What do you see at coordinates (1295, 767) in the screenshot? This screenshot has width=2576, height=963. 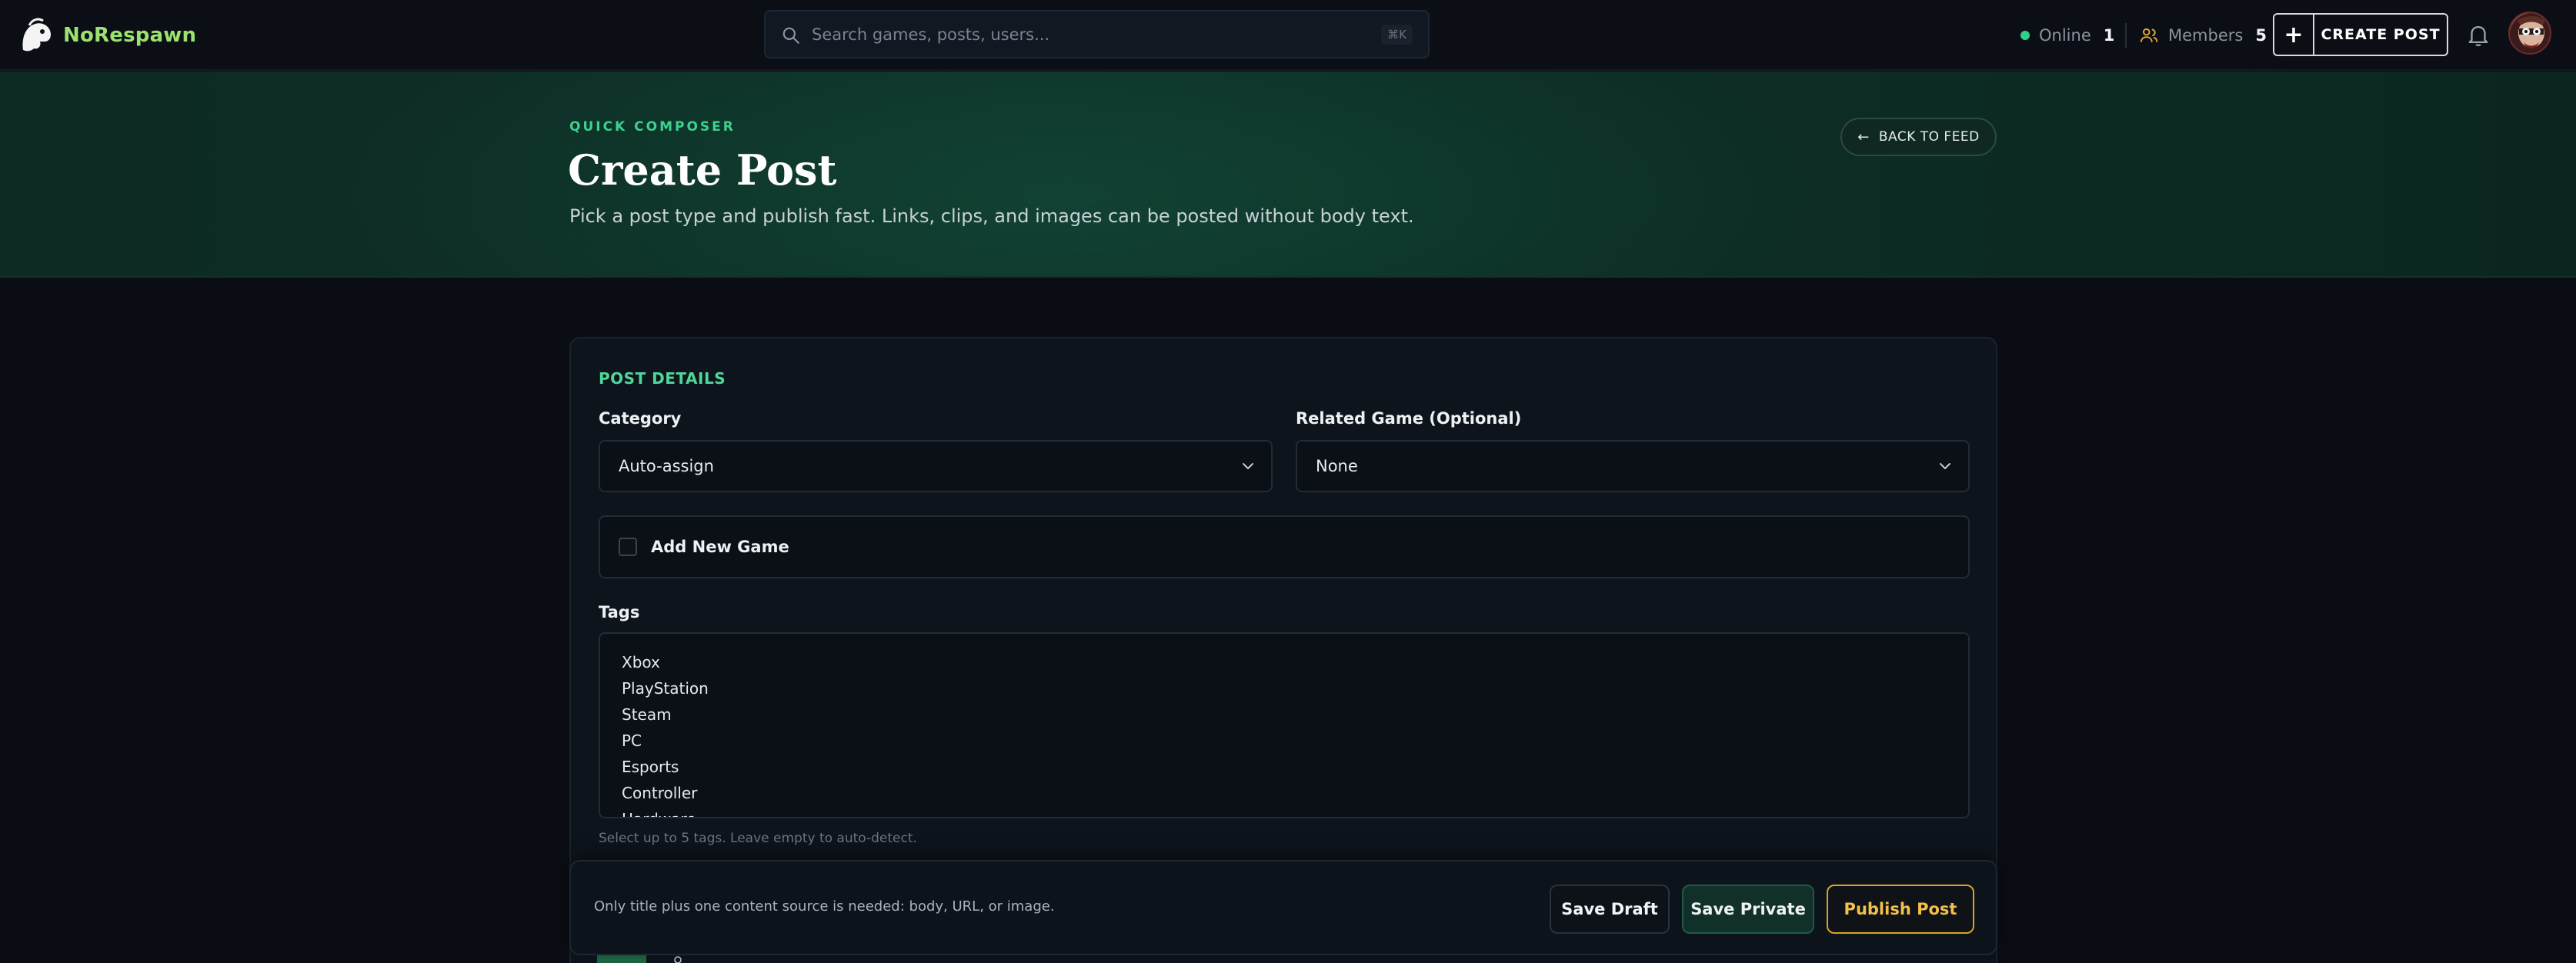 I see `tag-option: Esports` at bounding box center [1295, 767].